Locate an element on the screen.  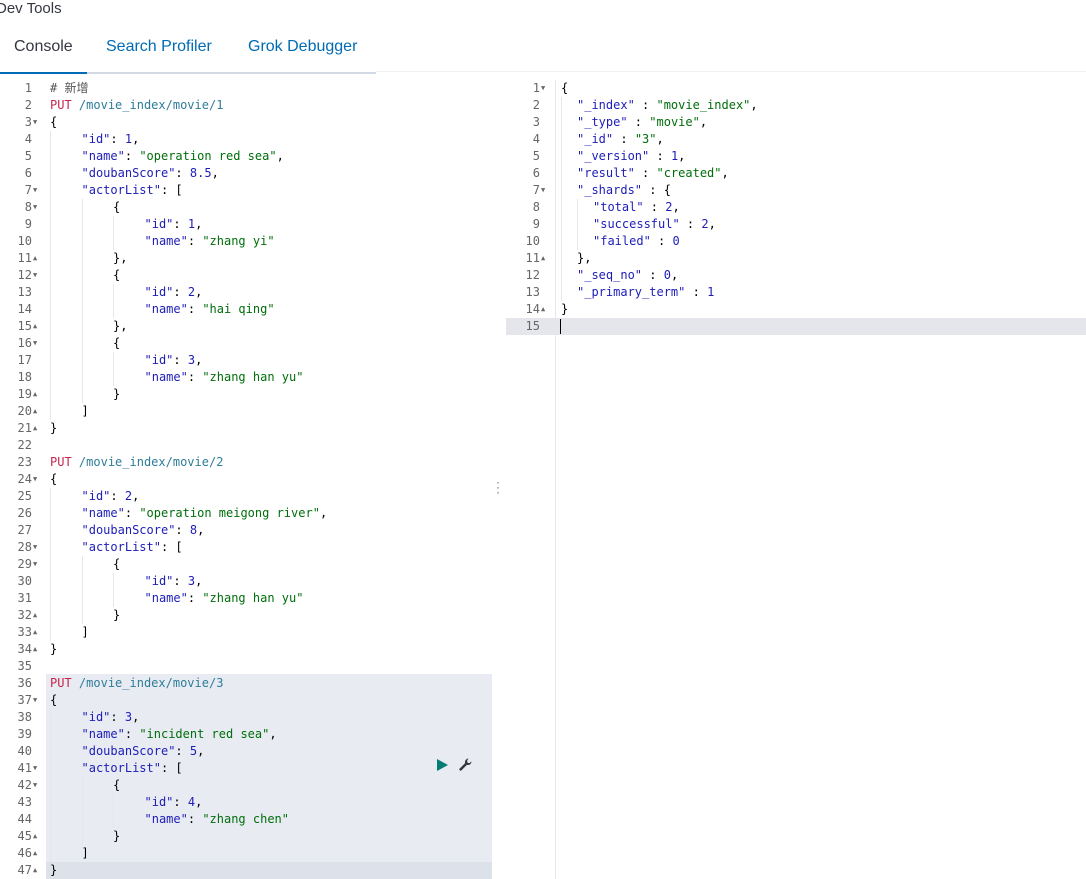
line-number: 21 is located at coordinates (24, 428).